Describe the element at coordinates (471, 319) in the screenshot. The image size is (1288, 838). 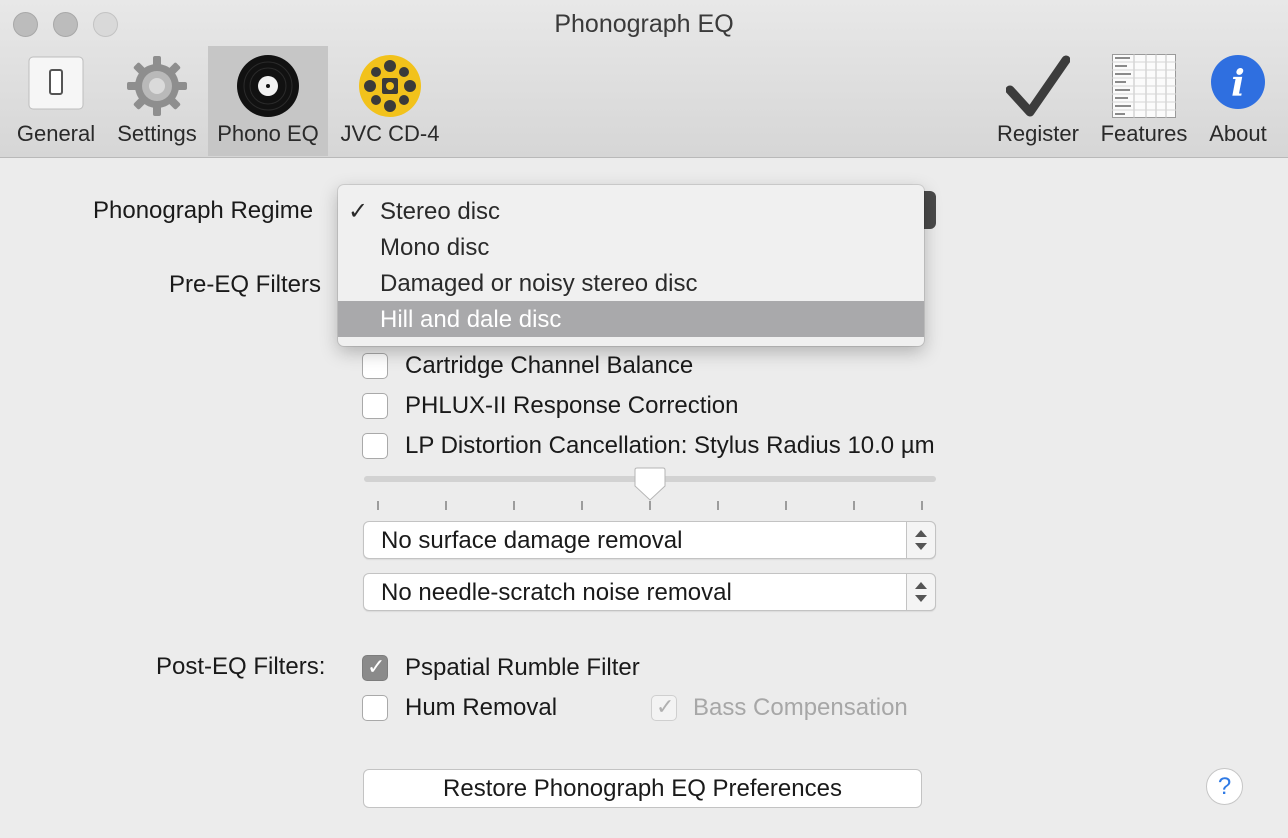
I see `menu-item-label: Hill and dale disc` at that location.